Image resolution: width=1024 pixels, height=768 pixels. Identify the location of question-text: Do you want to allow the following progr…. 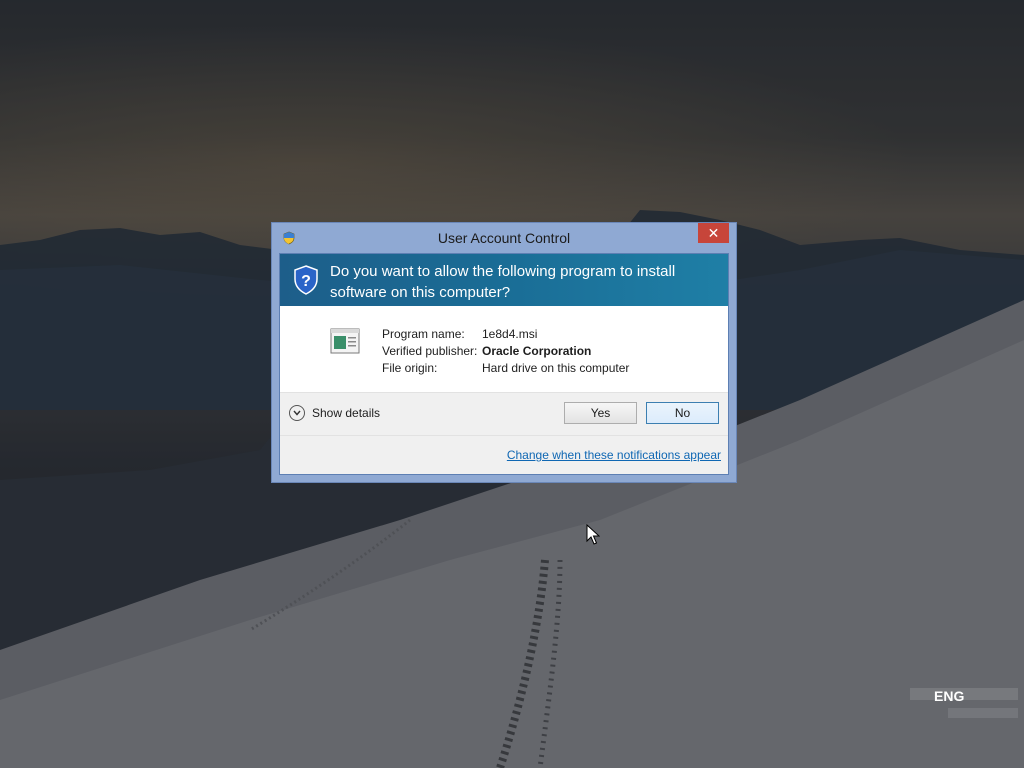
(503, 282).